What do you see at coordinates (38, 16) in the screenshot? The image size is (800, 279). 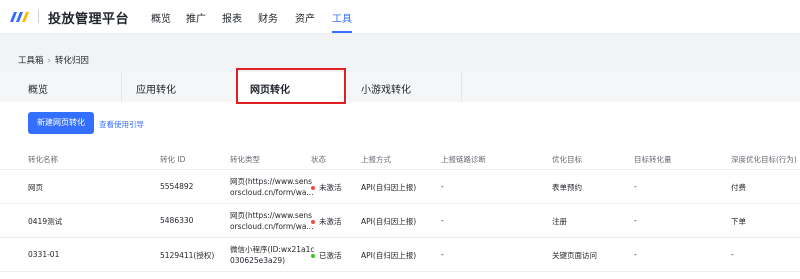 I see `header-divider` at bounding box center [38, 16].